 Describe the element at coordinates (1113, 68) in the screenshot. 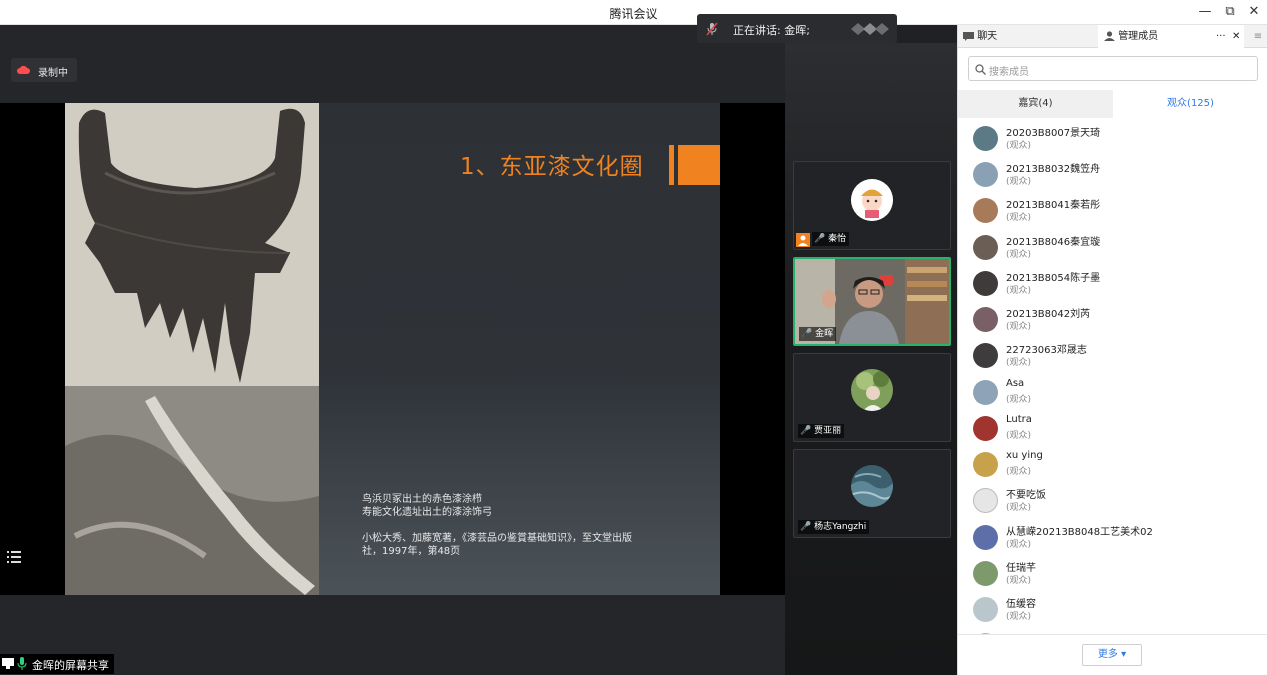

I see `member-search-input: 搜索成员` at that location.